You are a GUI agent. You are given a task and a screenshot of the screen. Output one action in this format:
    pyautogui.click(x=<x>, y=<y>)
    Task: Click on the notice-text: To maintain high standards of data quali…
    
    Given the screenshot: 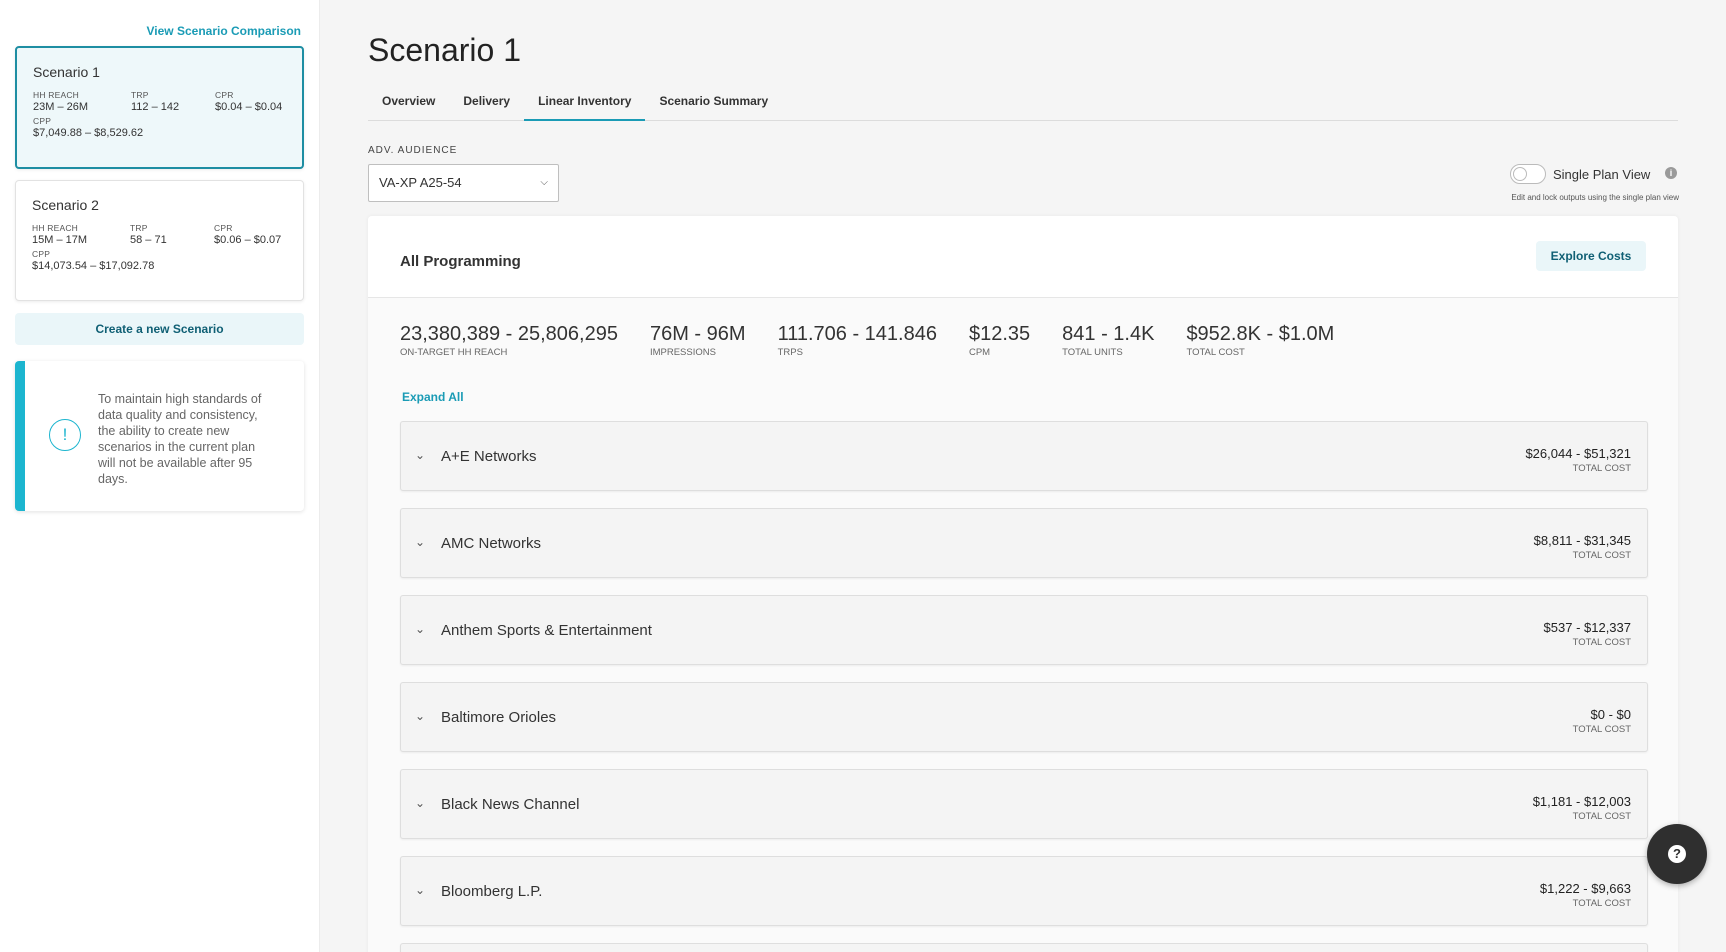 What is the action you would take?
    pyautogui.click(x=180, y=439)
    